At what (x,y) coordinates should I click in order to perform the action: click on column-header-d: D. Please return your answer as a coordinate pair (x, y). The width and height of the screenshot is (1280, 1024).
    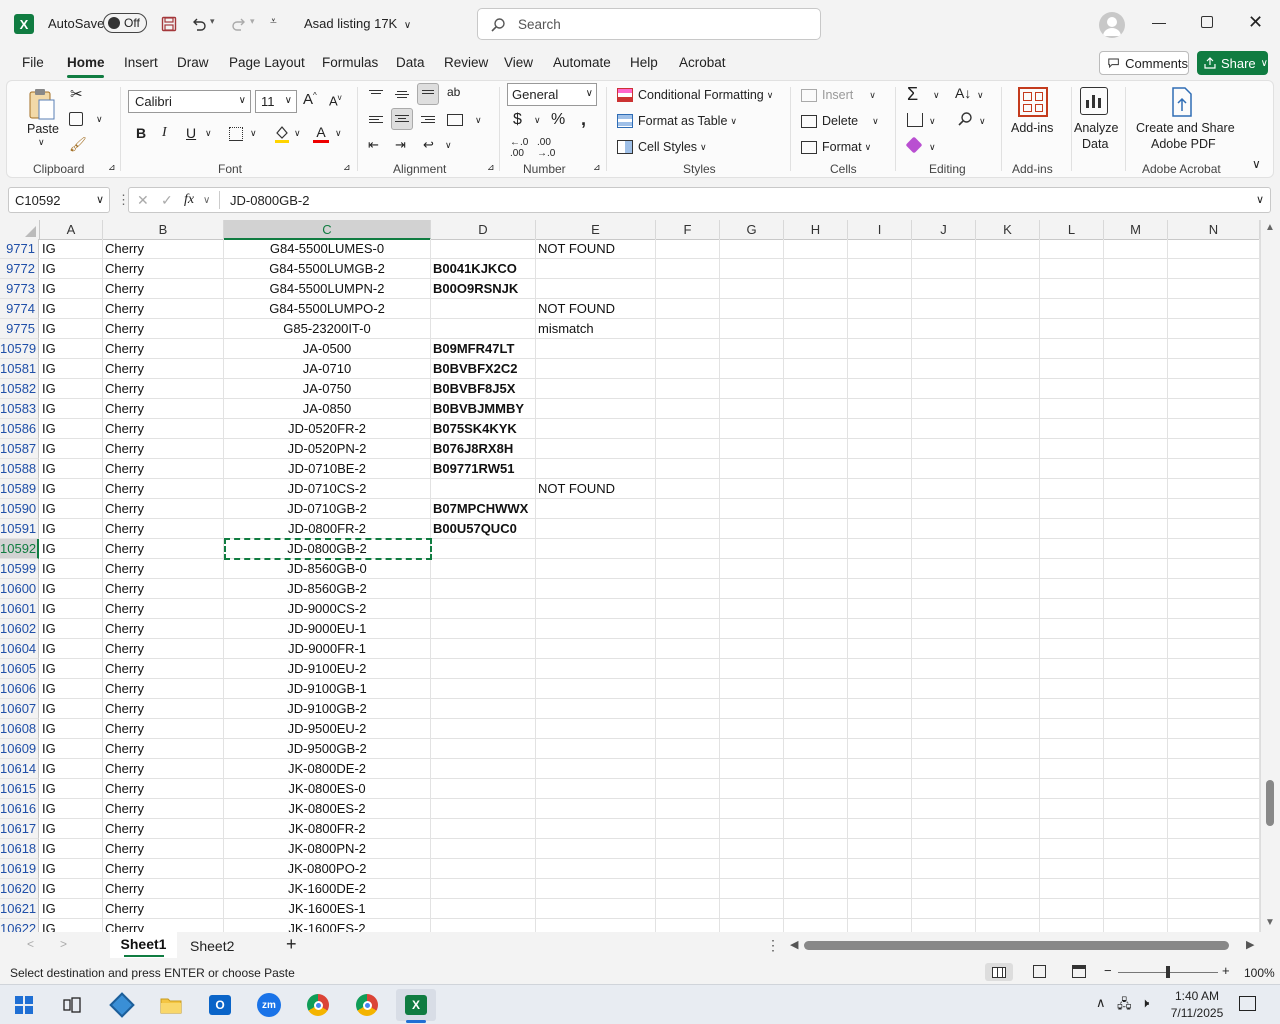
    Looking at the image, I should click on (483, 230).